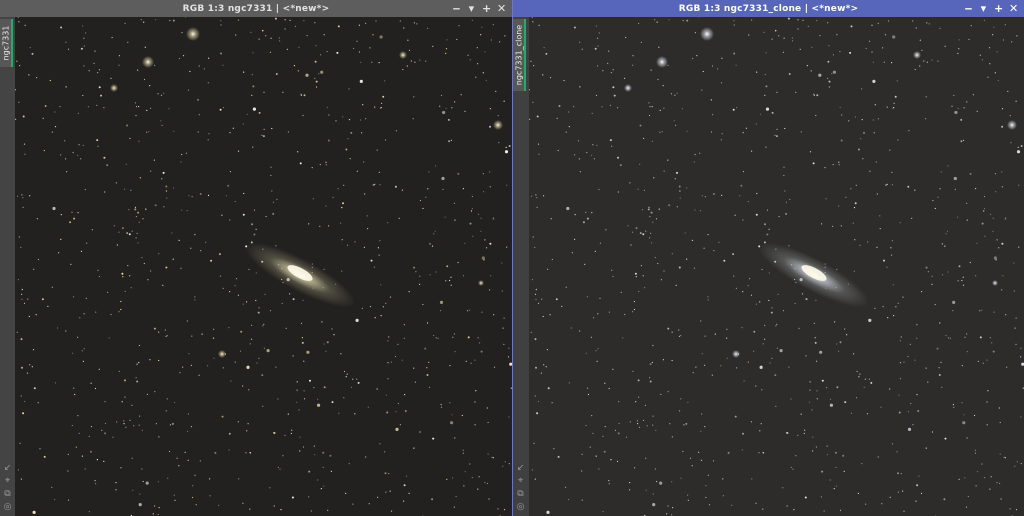 This screenshot has height=516, width=1024. What do you see at coordinates (6, 43) in the screenshot?
I see `view-tab-ngc7331: ngc7331` at bounding box center [6, 43].